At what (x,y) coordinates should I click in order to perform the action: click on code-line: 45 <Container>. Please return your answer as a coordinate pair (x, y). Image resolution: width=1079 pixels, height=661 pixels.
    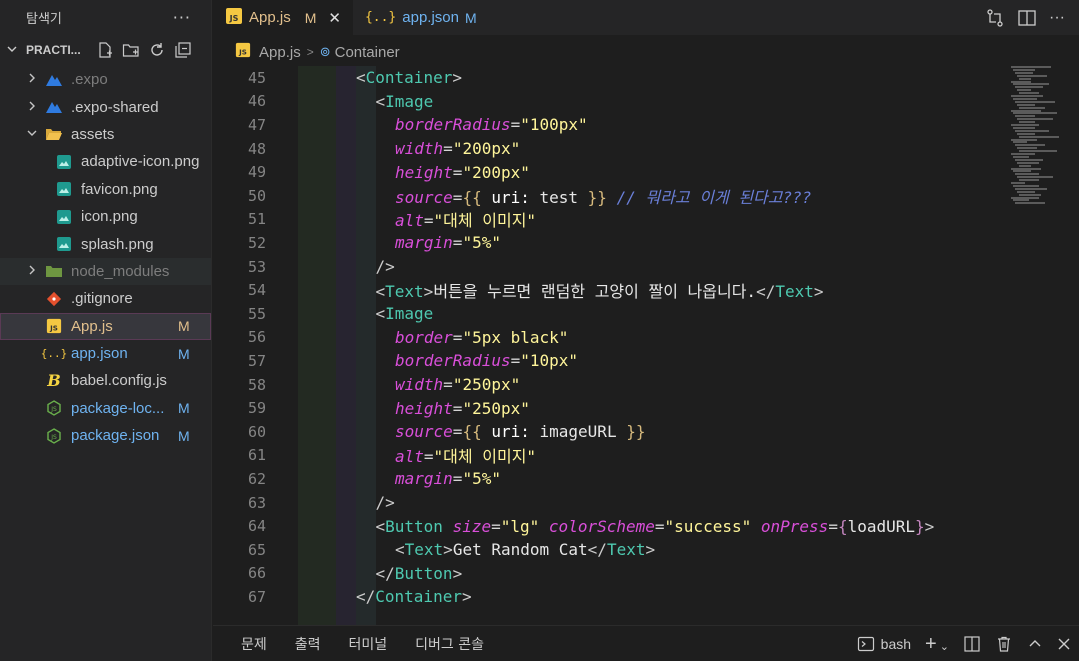
    Looking at the image, I should click on (613, 78).